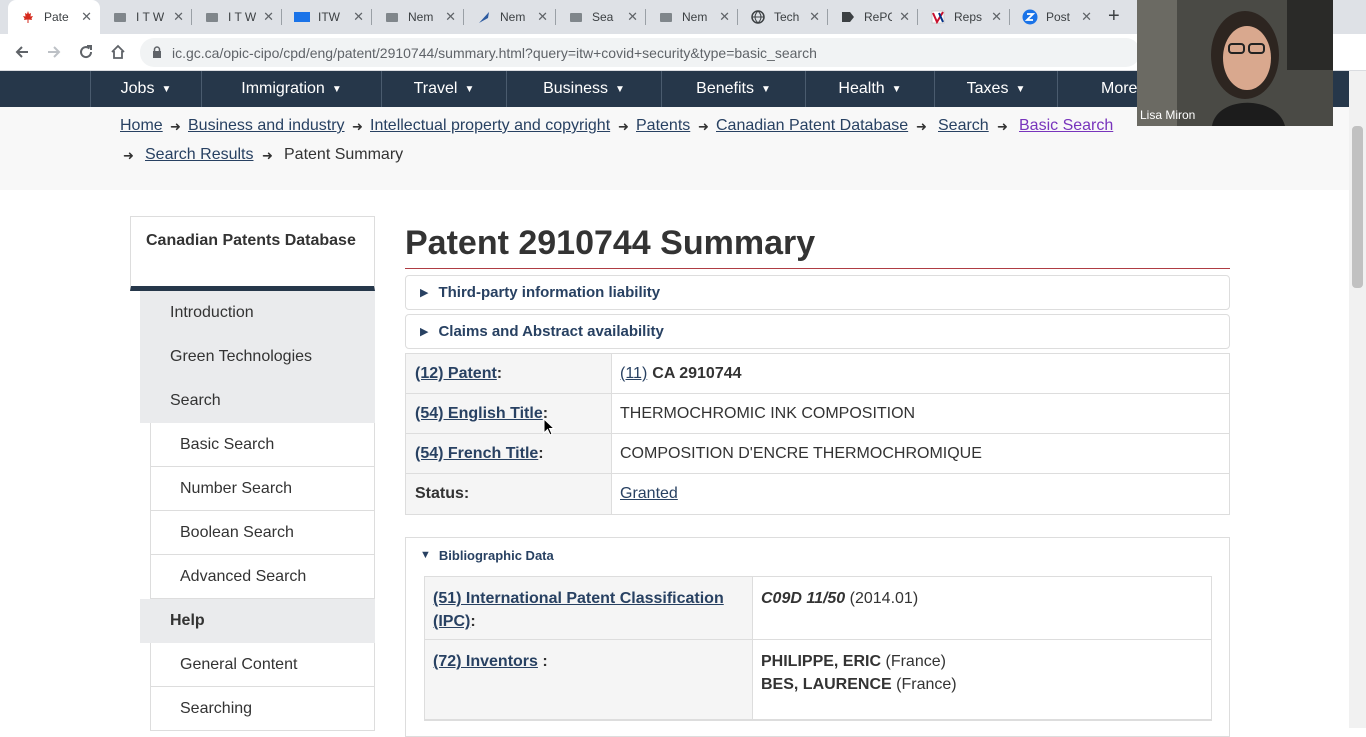  I want to click on tab-itw-3: ITW ✕, so click(327, 17).